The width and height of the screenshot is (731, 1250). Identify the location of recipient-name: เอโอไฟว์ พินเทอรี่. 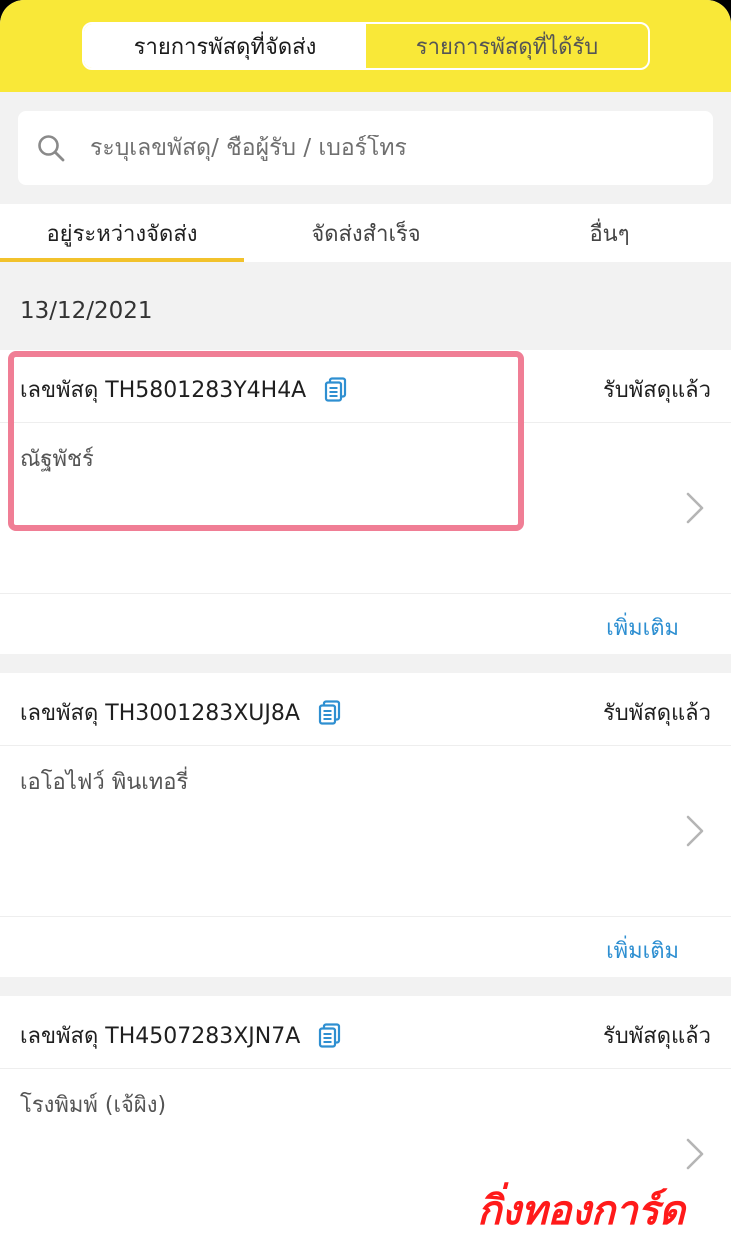
(104, 782).